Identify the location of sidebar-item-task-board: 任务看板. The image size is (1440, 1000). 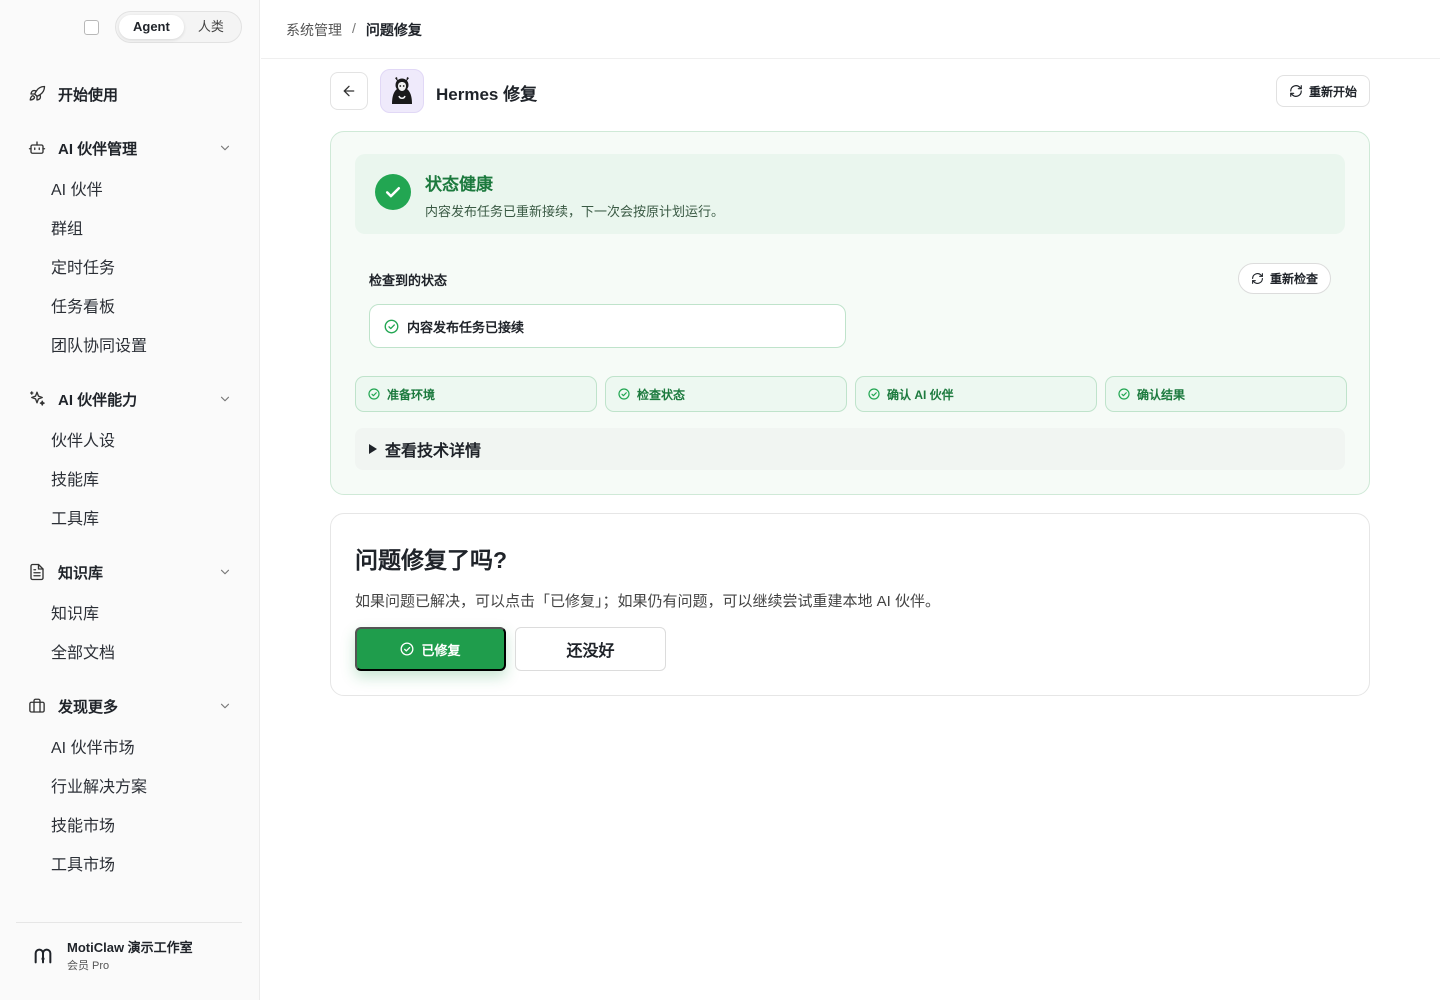
(83, 308).